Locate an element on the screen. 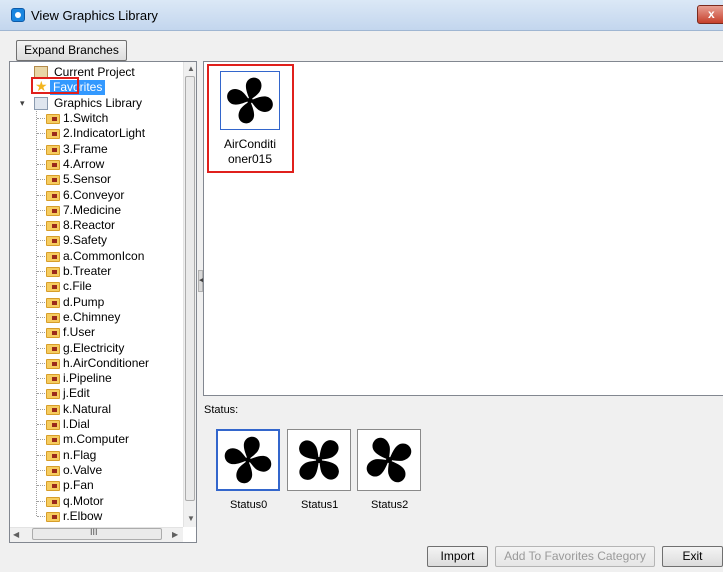 The height and width of the screenshot is (572, 723). tree-item-label: 9.Safety is located at coordinates (85, 240).